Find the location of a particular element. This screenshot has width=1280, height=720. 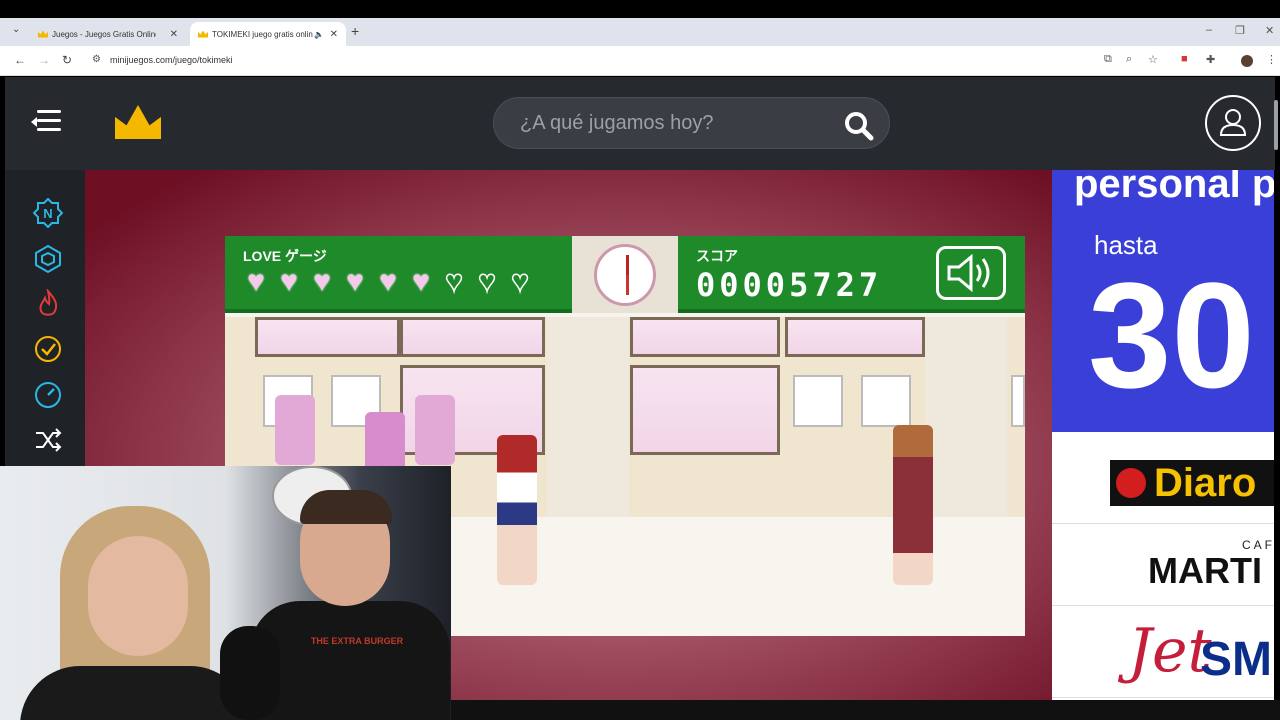

teacher-character is located at coordinates (913, 505).